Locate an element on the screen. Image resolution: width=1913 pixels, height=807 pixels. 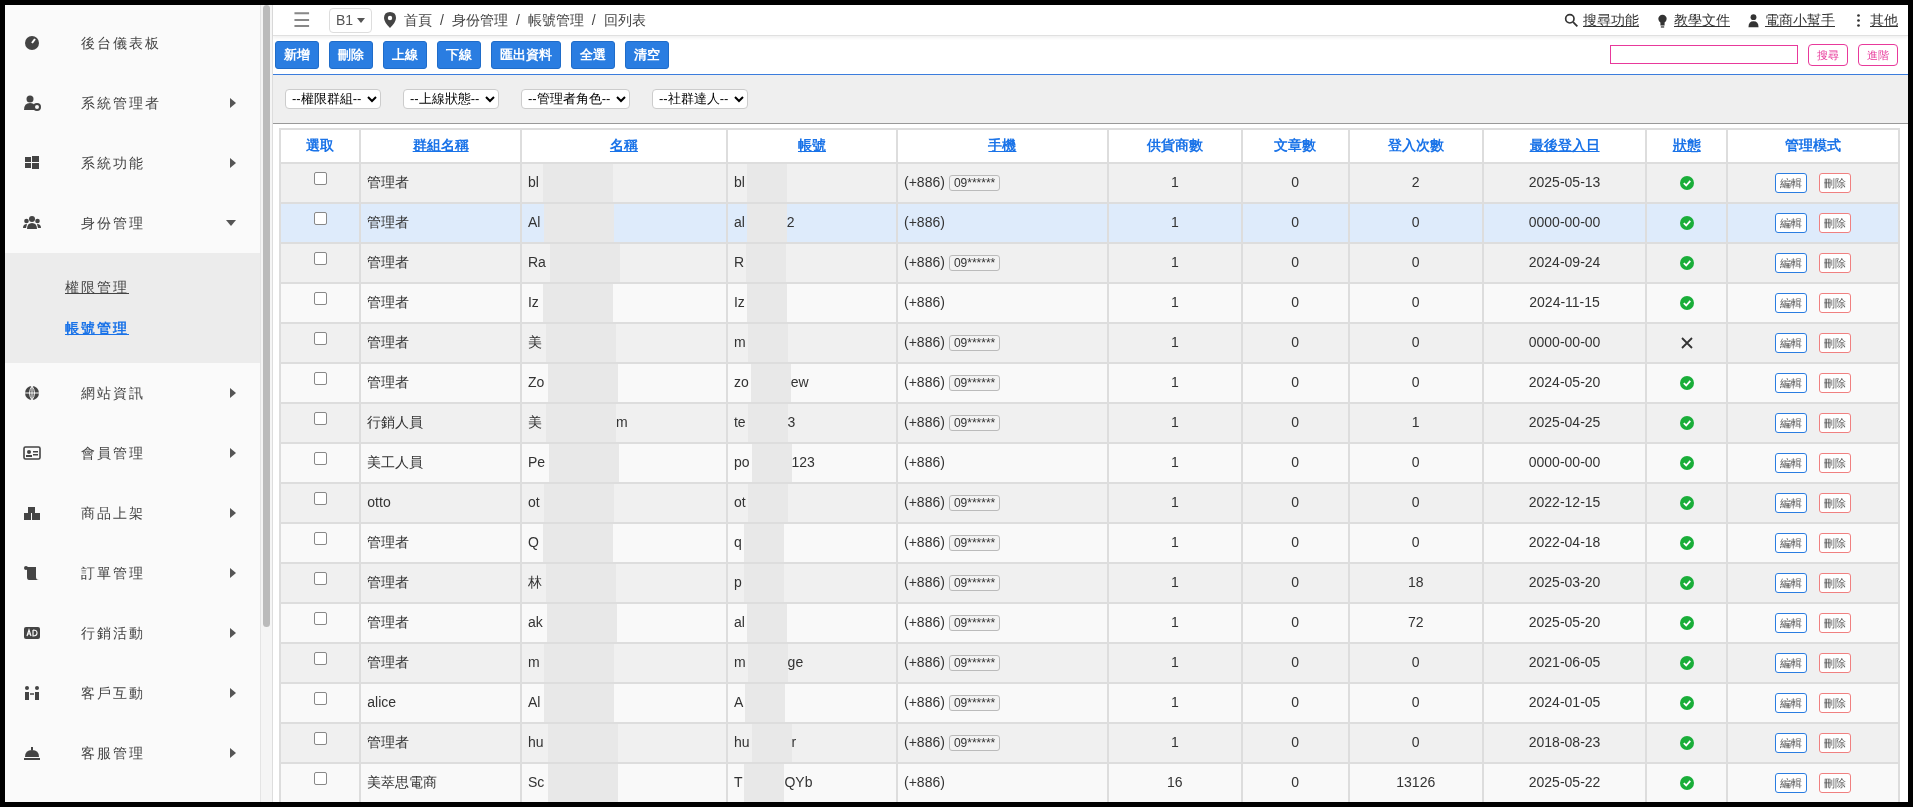
sidebar-item: 會員管理 is located at coordinates (132, 453).